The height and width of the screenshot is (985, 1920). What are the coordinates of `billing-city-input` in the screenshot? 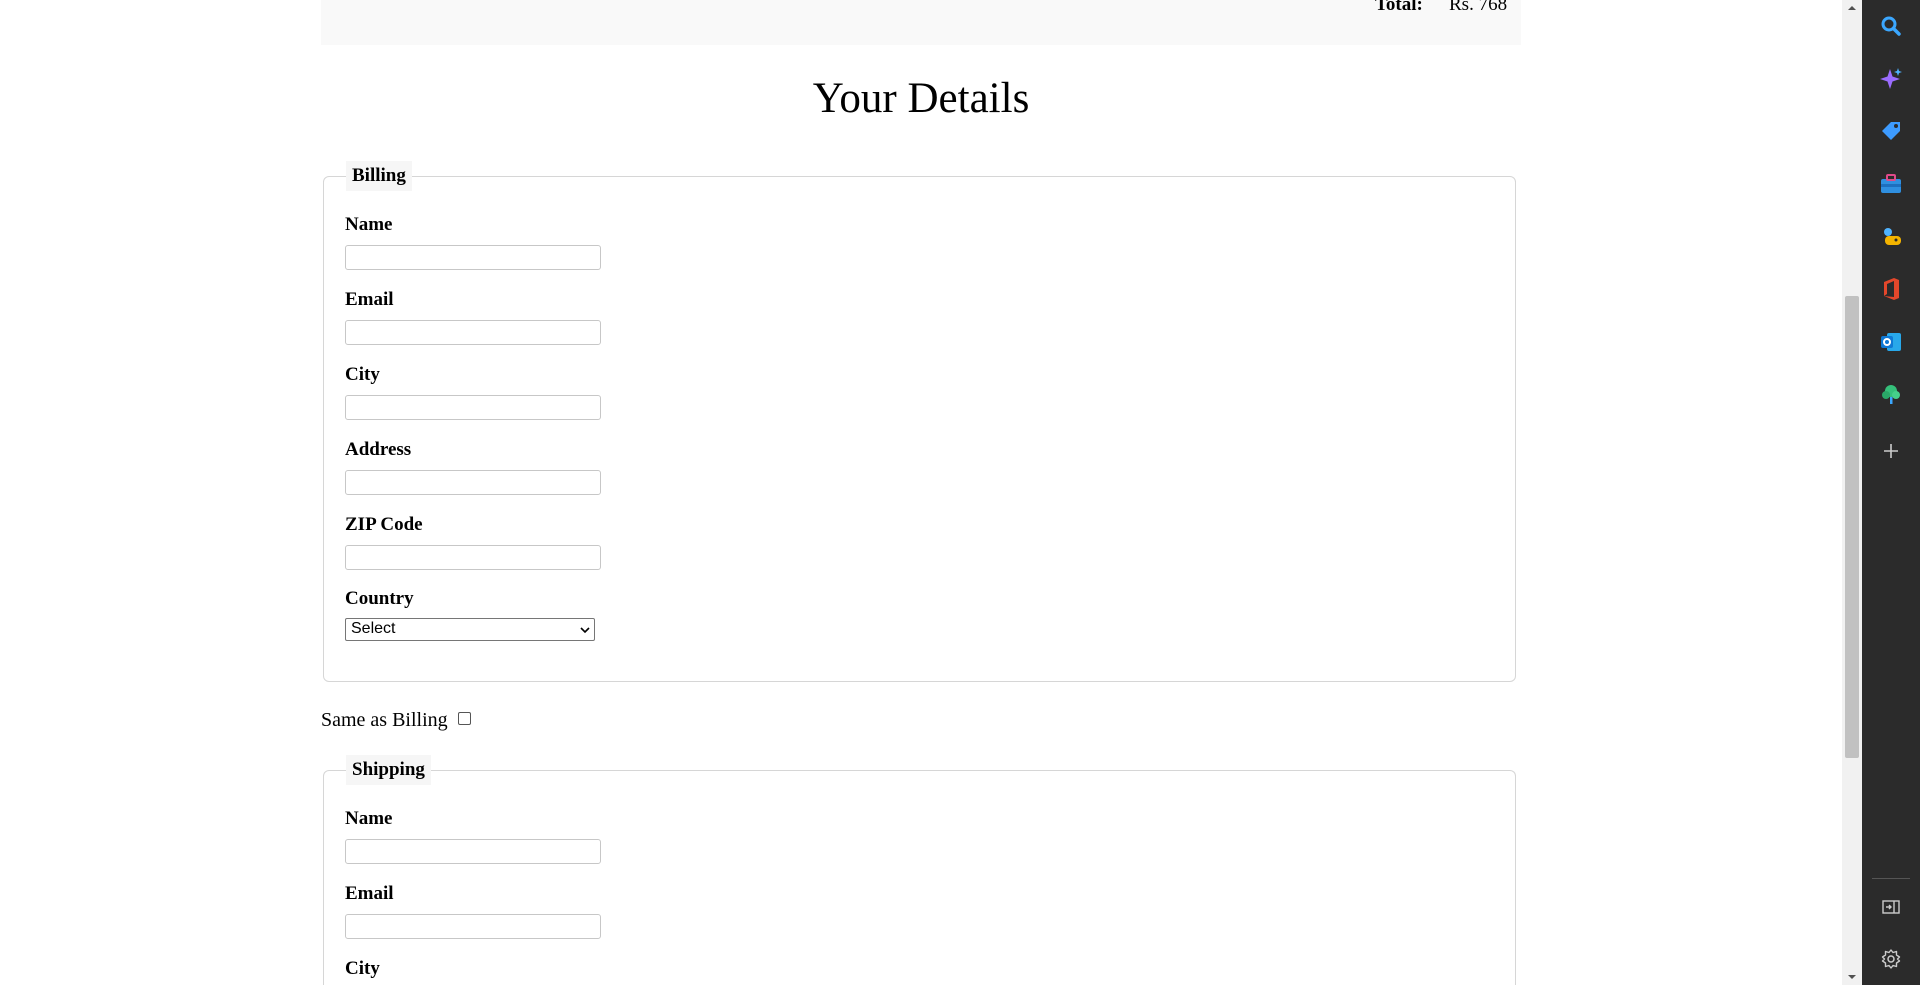 It's located at (473, 407).